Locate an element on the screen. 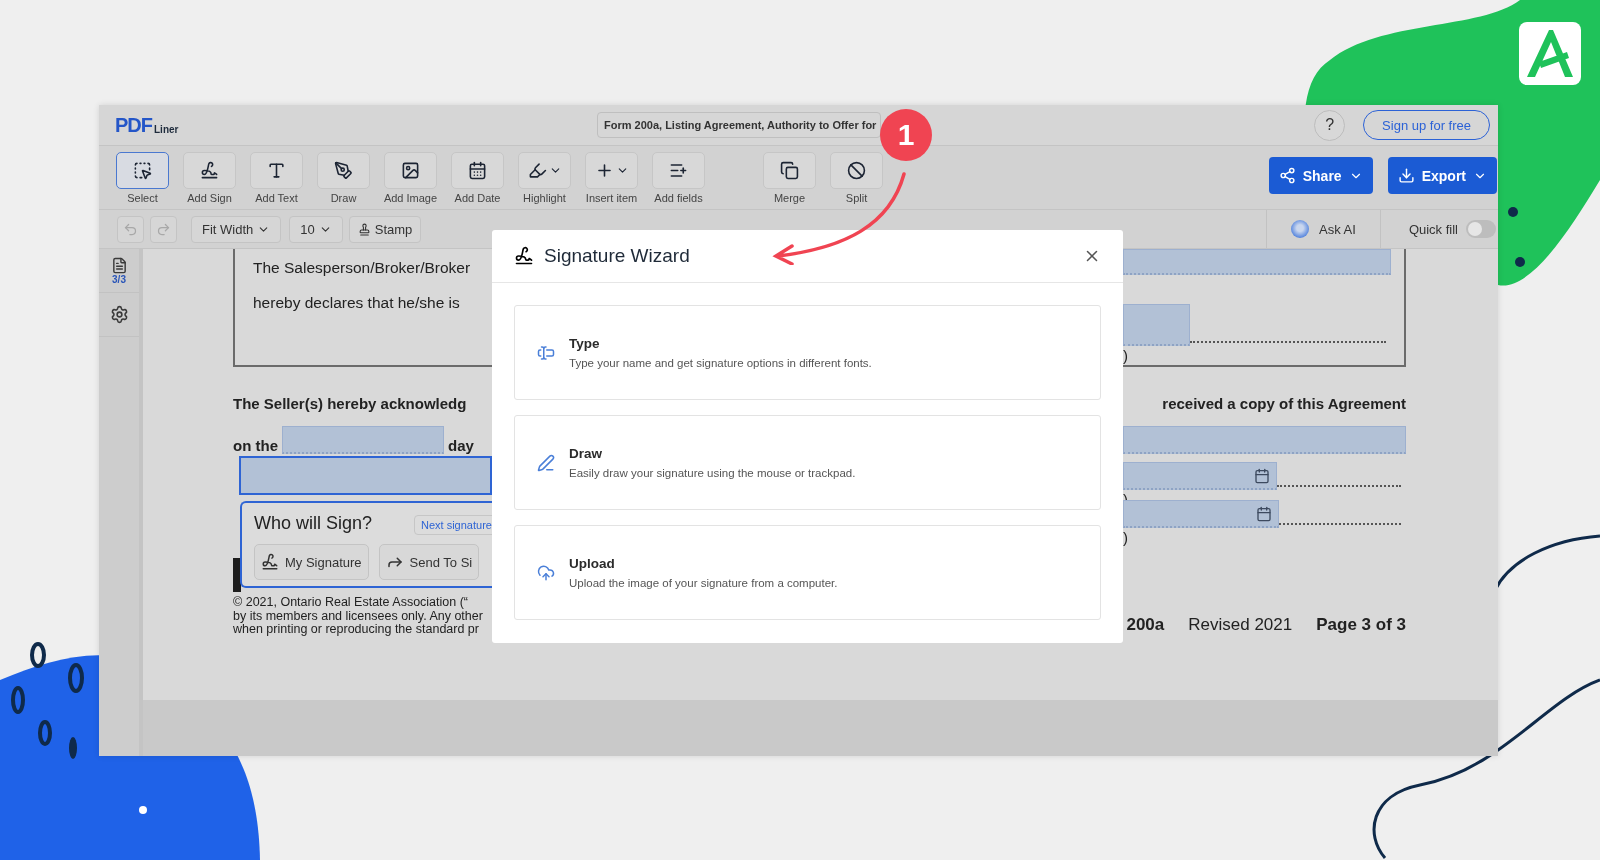 This screenshot has width=1600, height=860. add-fields-icon is located at coordinates (678, 170).